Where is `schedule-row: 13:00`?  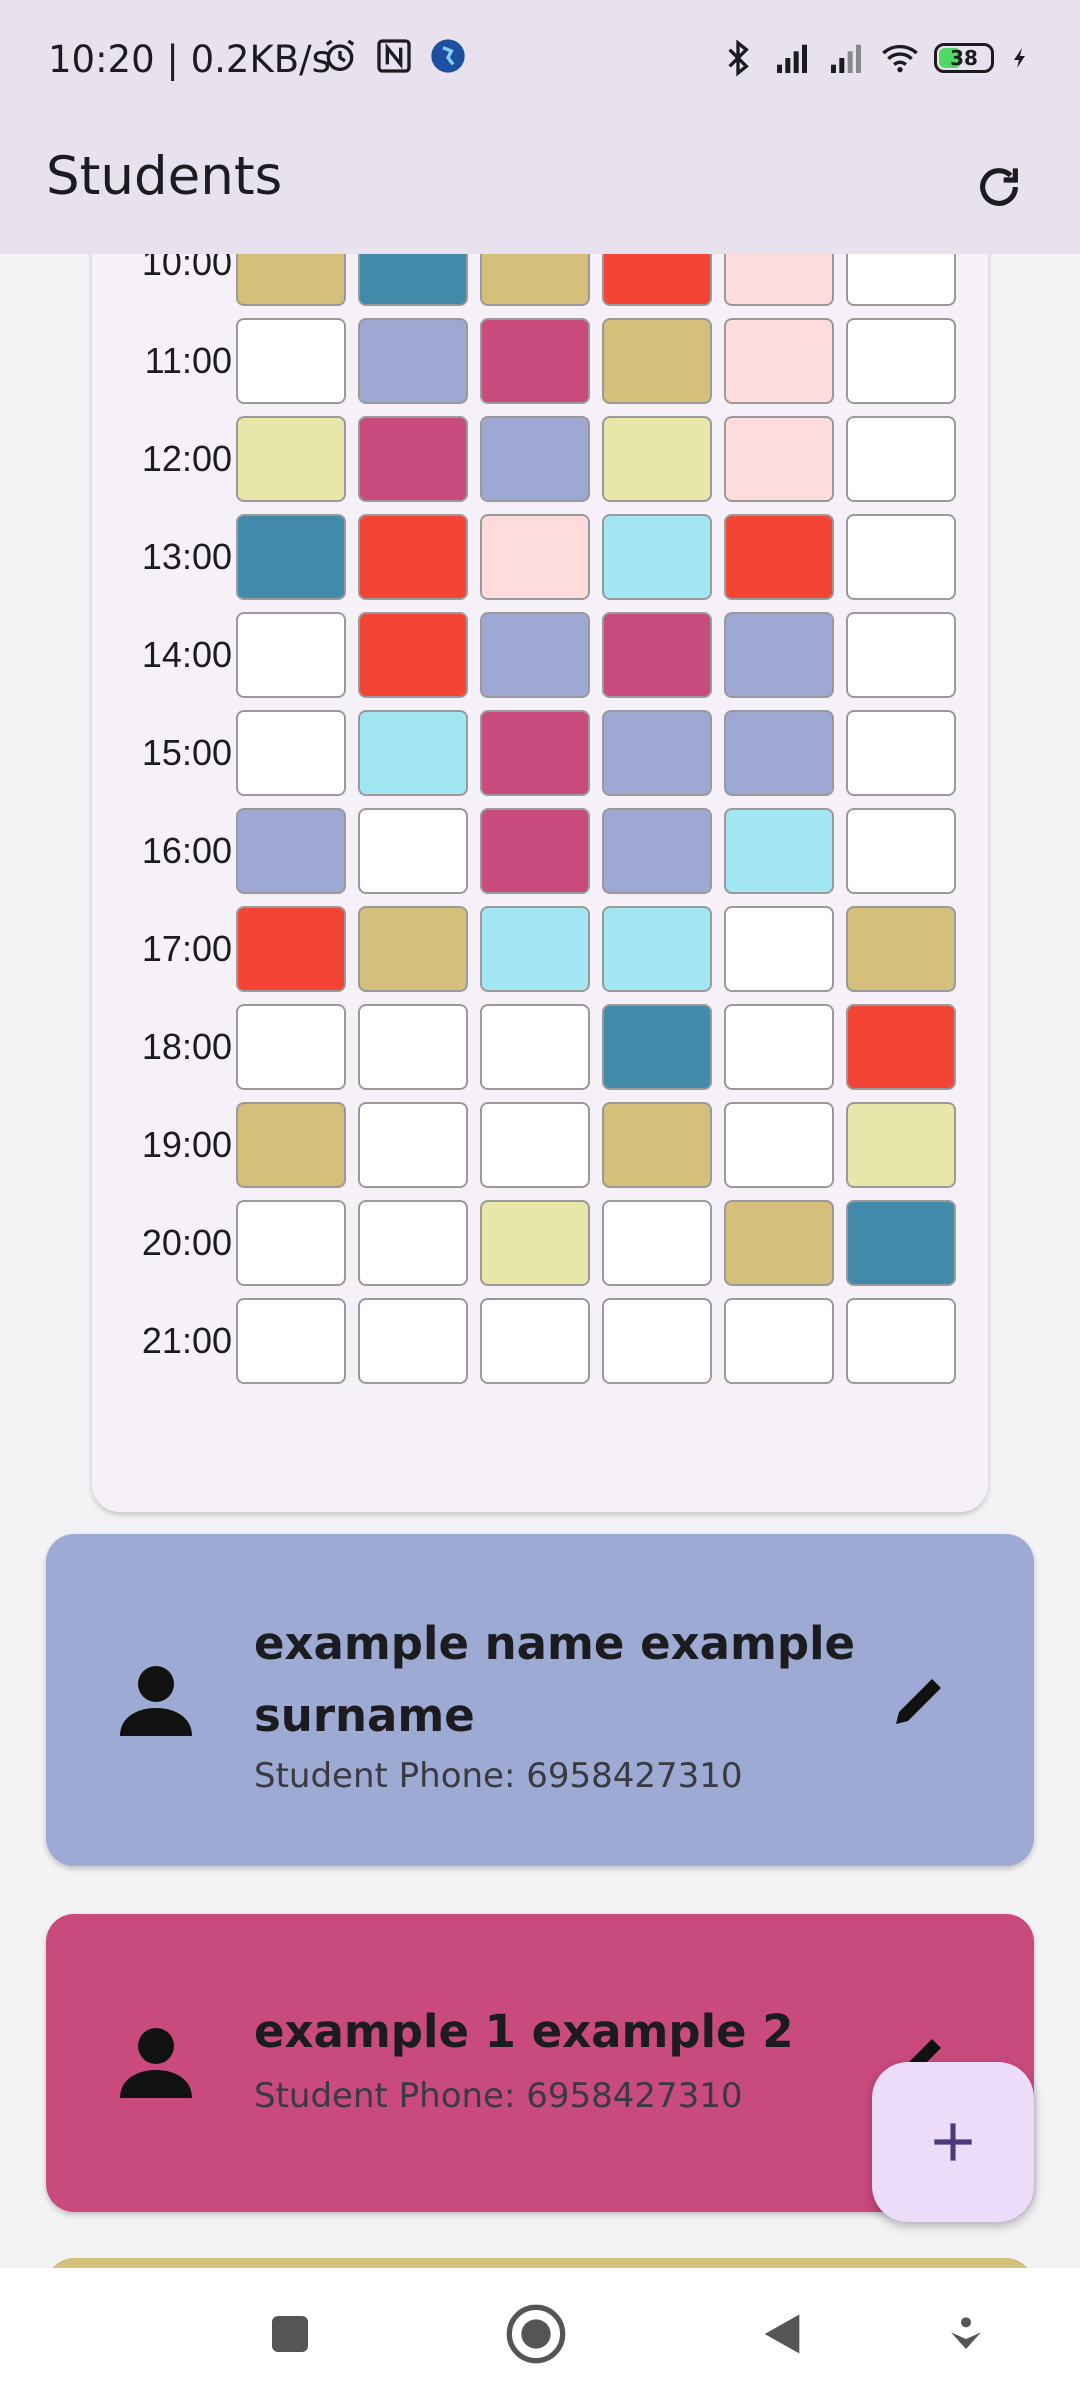
schedule-row: 13:00 is located at coordinates (540, 557).